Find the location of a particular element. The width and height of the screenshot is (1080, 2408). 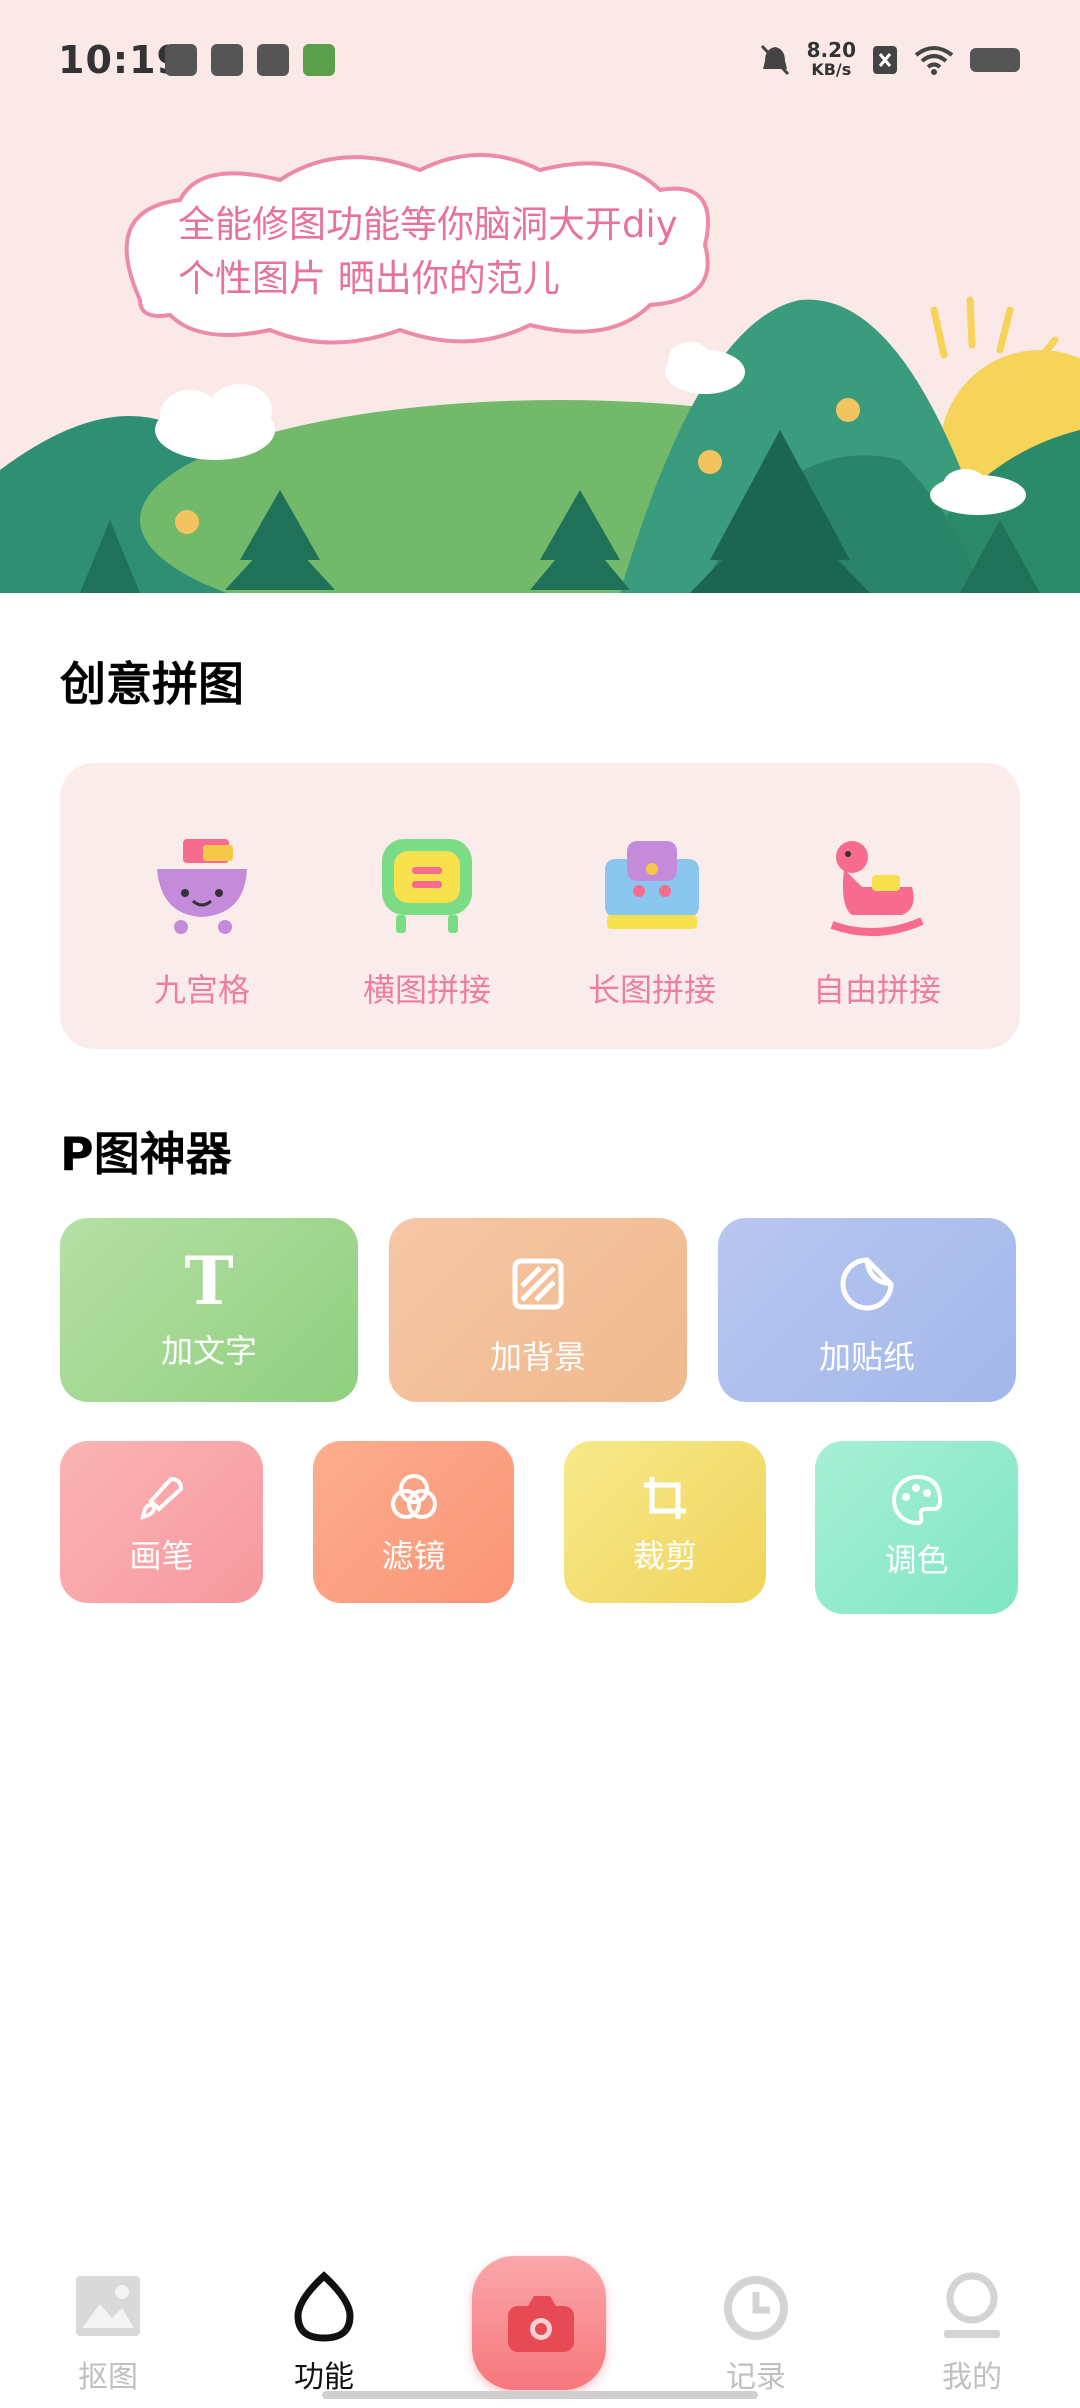

collage-label-free: 自由拼接 is located at coordinates (876, 990).